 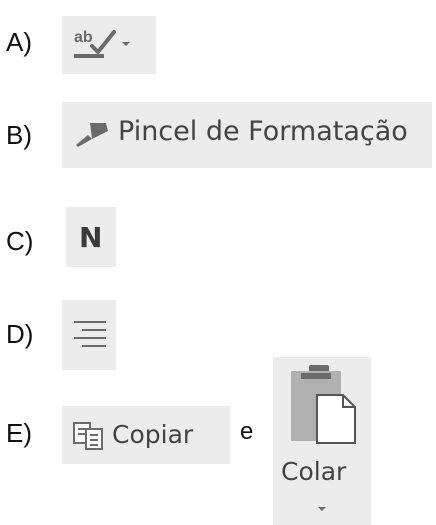 I want to click on copy-label: Copiar, so click(x=153, y=434).